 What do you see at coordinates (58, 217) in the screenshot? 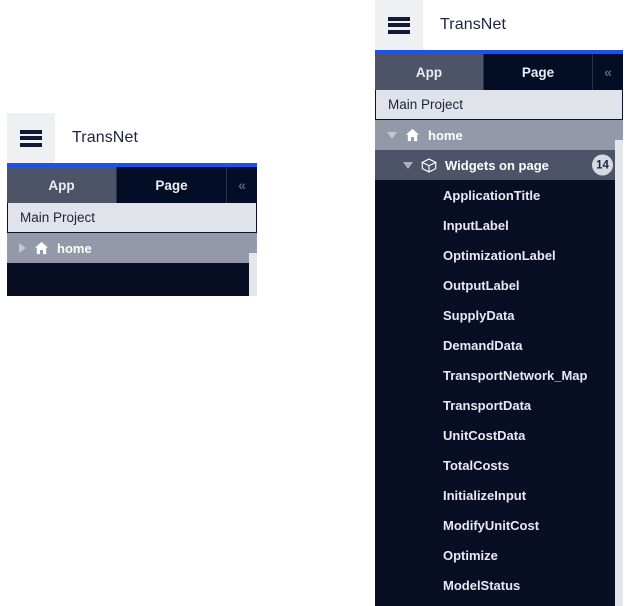
I see `main-project-label: Main Project` at bounding box center [58, 217].